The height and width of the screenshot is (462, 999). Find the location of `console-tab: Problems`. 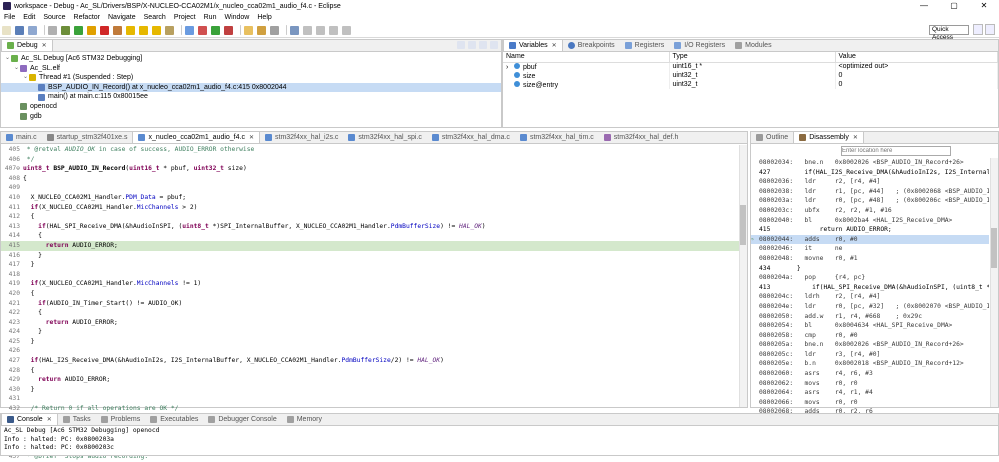

console-tab: Problems is located at coordinates (121, 419).